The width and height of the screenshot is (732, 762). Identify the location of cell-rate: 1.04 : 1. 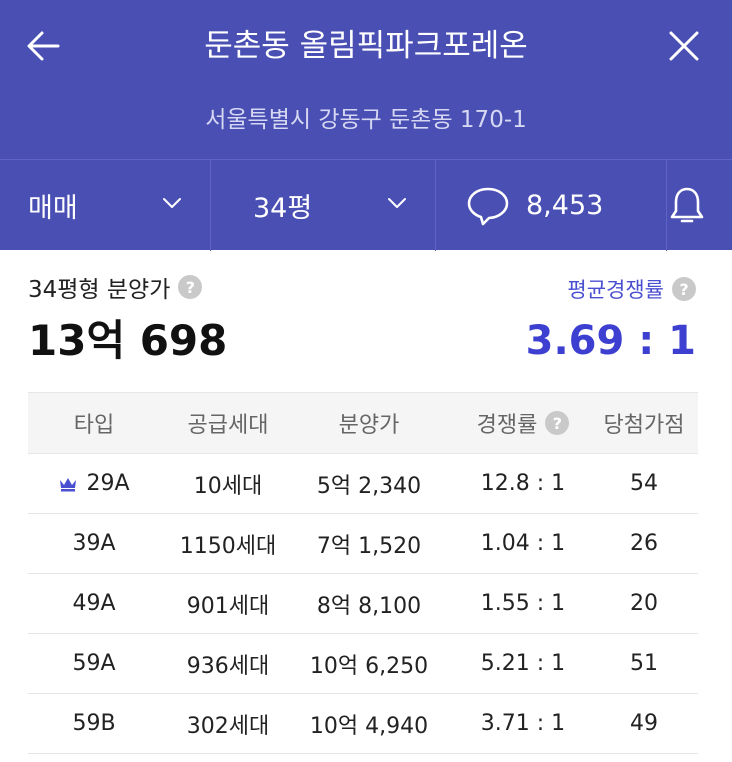
(523, 543).